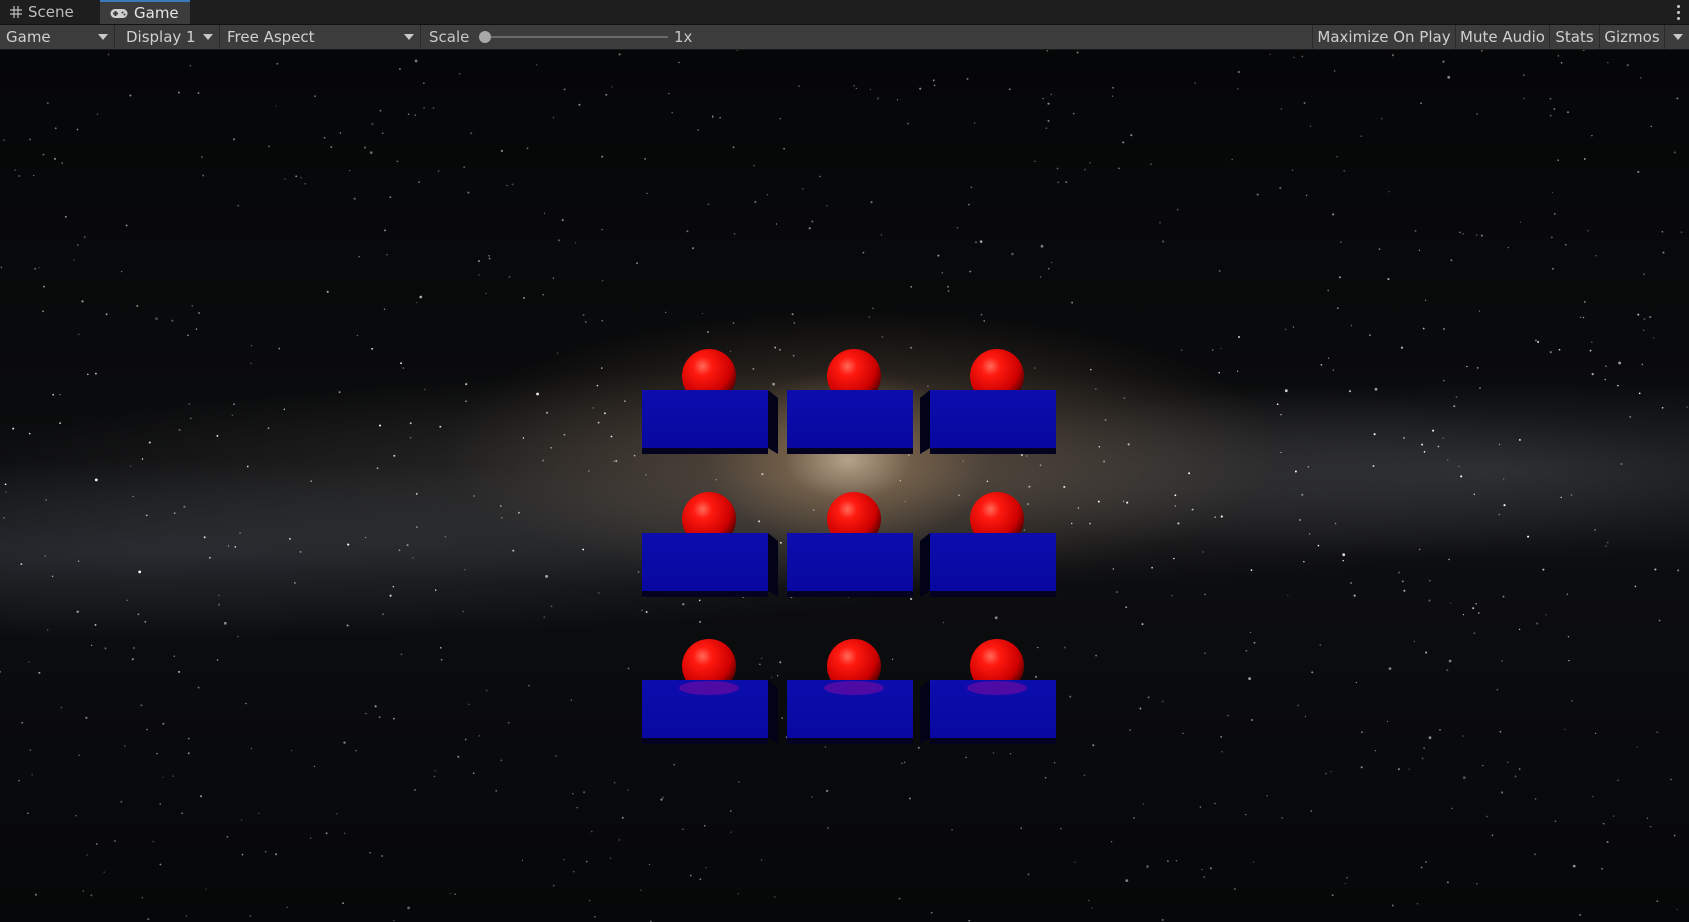 Image resolution: width=1689 pixels, height=922 pixels. I want to click on stats-toggle: Stats, so click(1574, 37).